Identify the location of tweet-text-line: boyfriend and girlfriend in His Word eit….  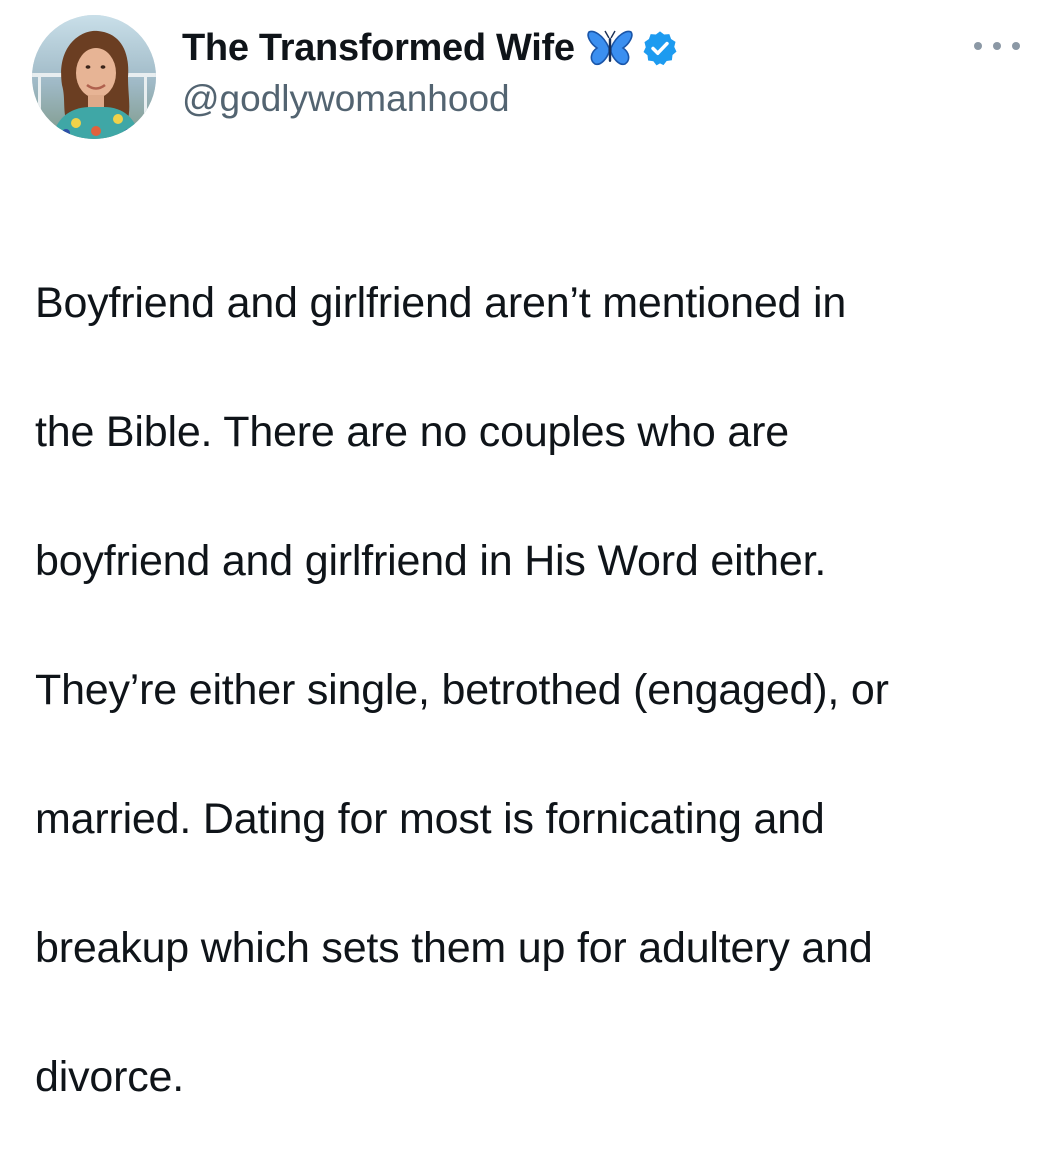
(431, 560).